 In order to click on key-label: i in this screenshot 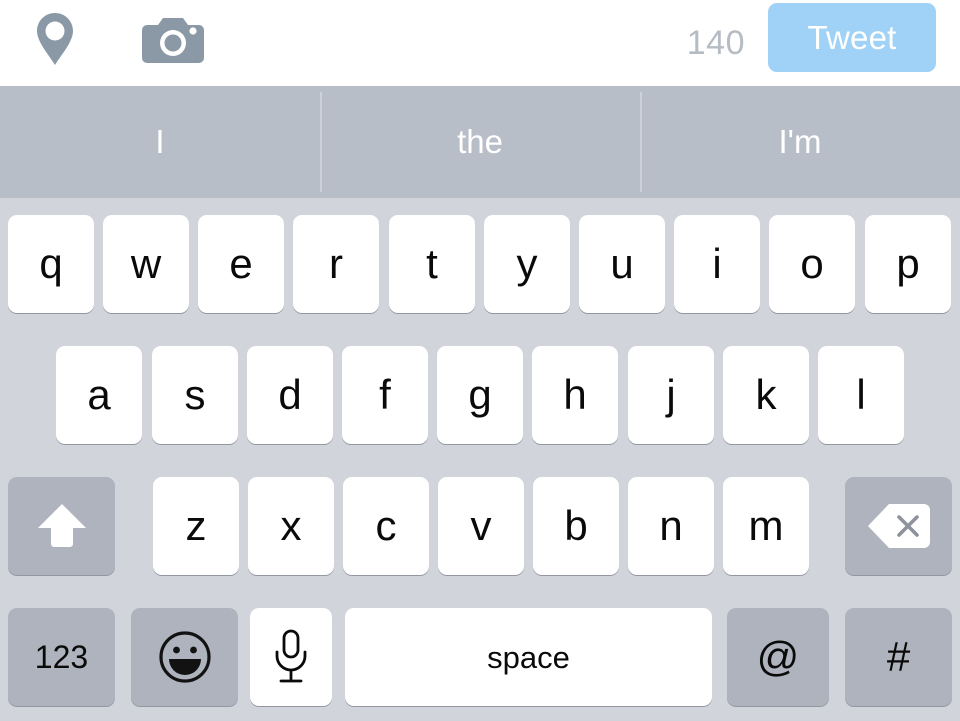, I will do `click(717, 263)`.